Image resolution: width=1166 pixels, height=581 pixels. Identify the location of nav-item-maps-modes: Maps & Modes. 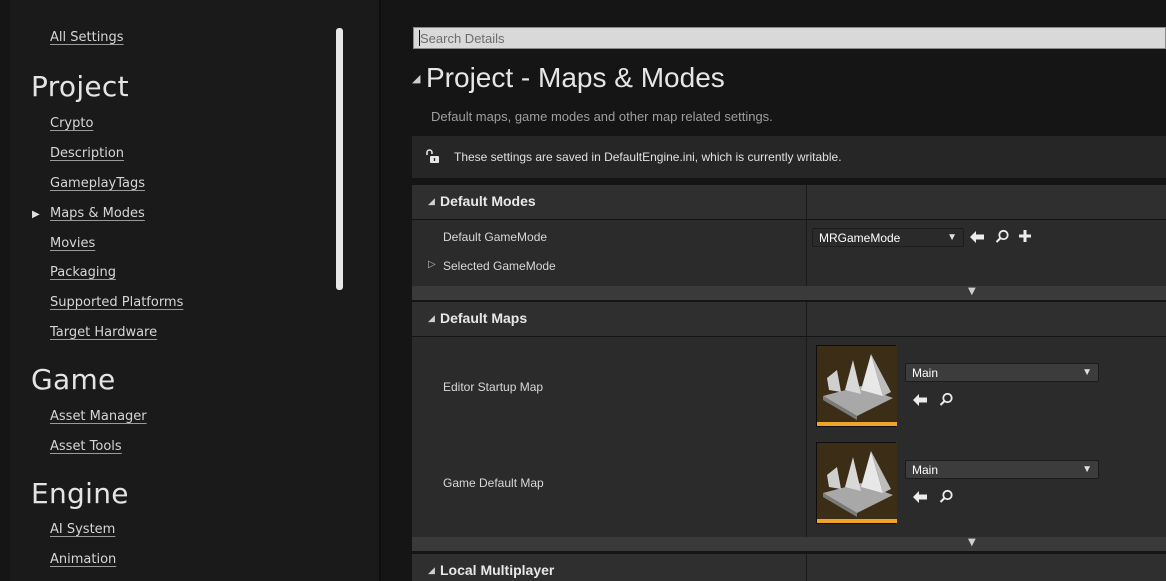
(97, 213).